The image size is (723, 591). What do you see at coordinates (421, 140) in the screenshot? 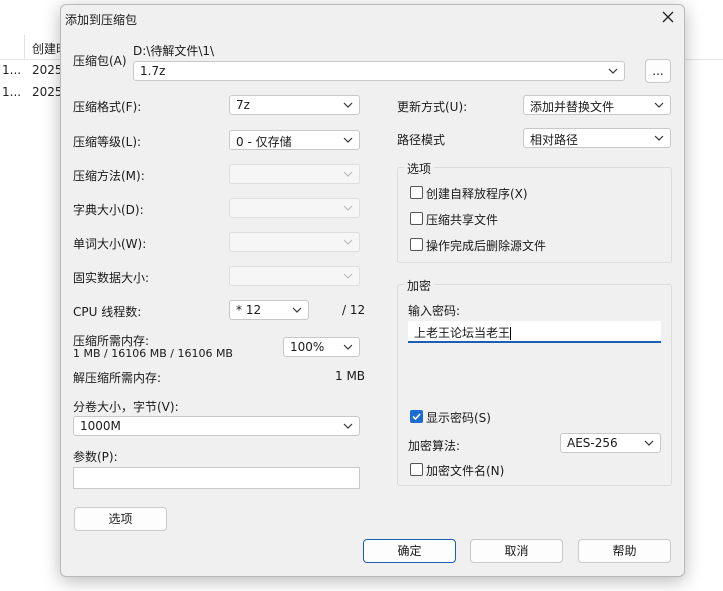
I see `path-mode-label: 路径模式` at bounding box center [421, 140].